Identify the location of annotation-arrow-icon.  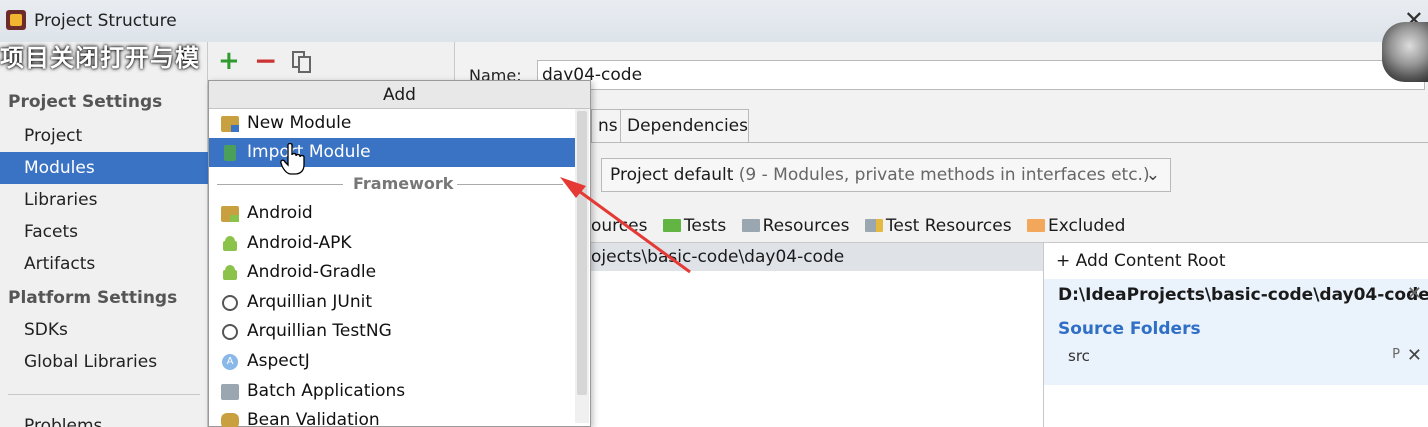
(625, 225).